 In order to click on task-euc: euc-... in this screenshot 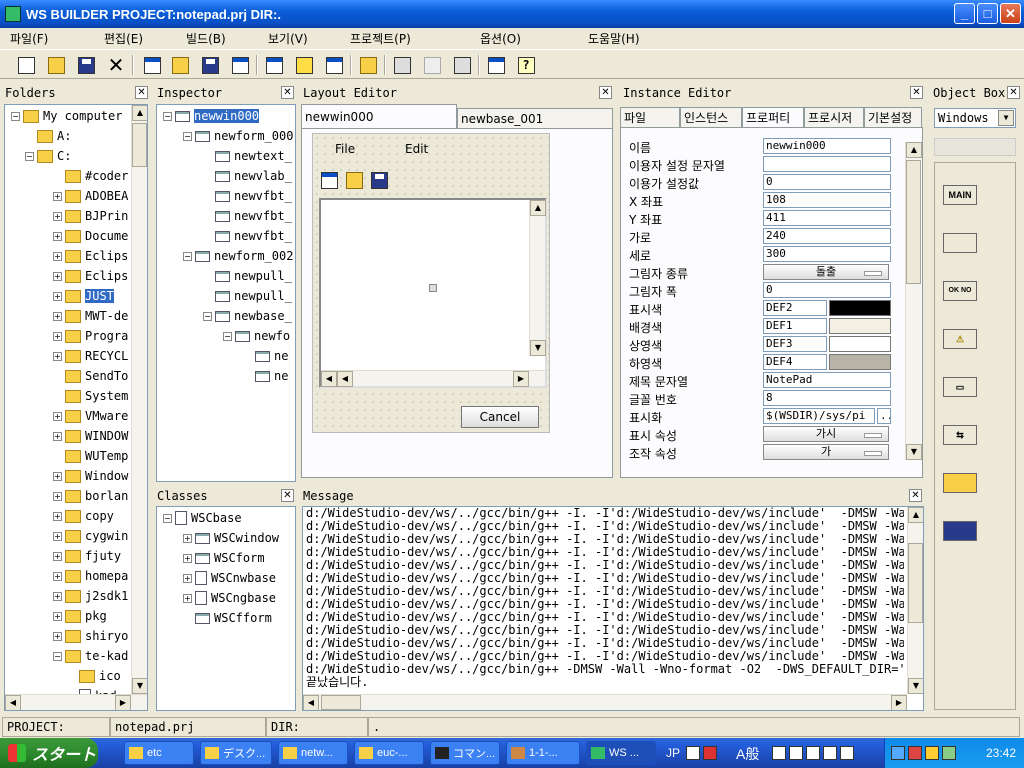, I will do `click(389, 753)`.